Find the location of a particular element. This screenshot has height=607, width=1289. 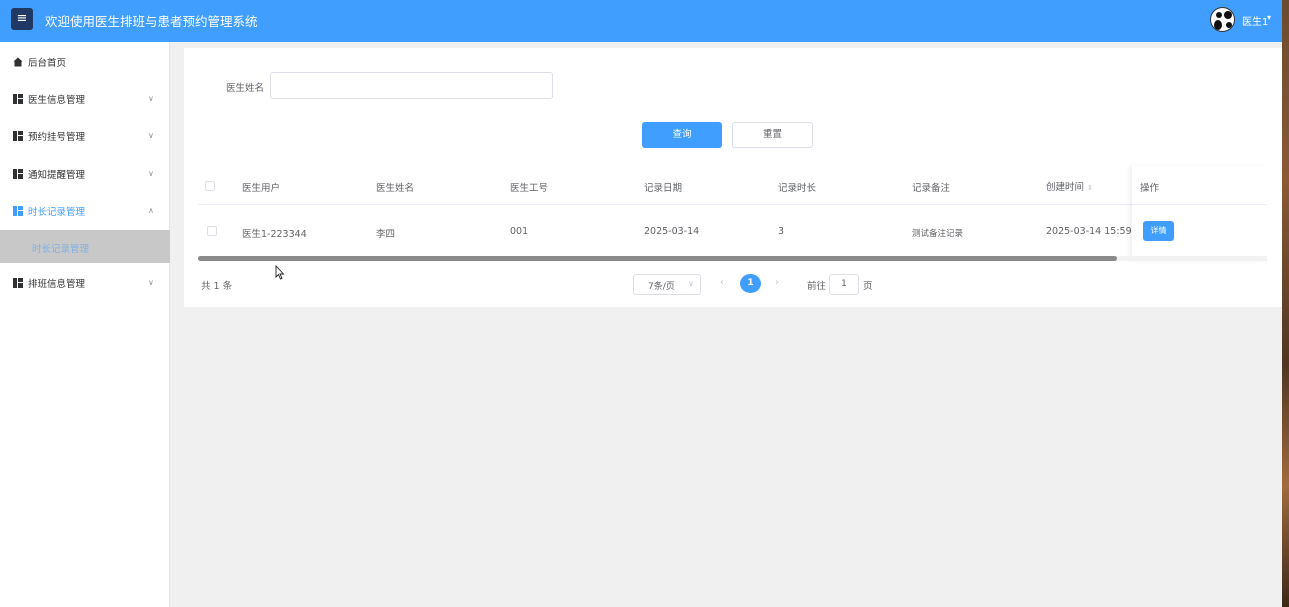

column-header-record-date: 记录日期 is located at coordinates (663, 188).